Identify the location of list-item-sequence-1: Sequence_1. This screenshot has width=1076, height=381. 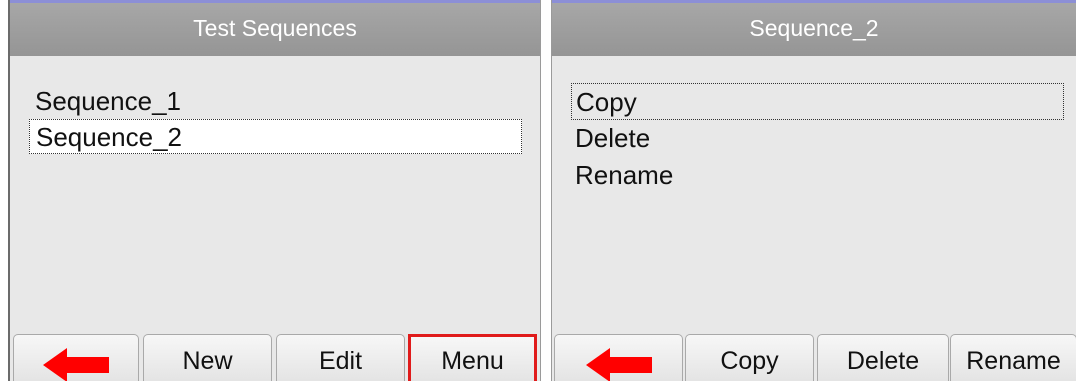
(275, 101).